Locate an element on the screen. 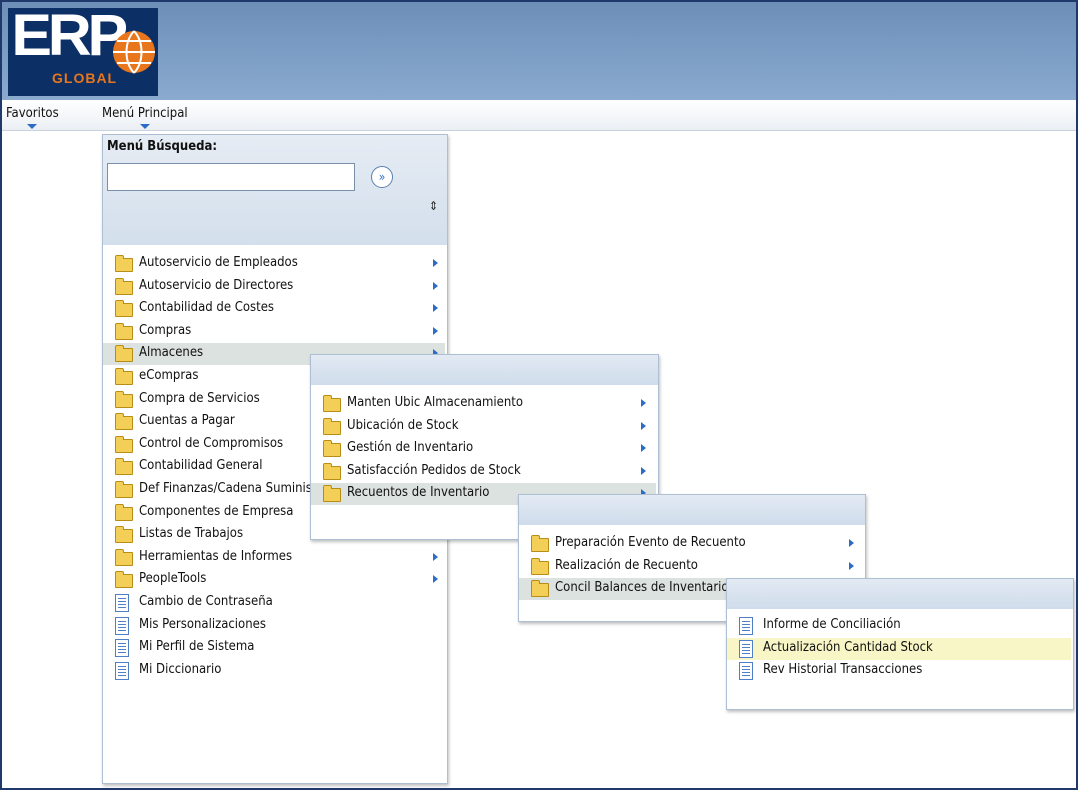 The width and height of the screenshot is (1078, 790). globe-icon is located at coordinates (134, 52).